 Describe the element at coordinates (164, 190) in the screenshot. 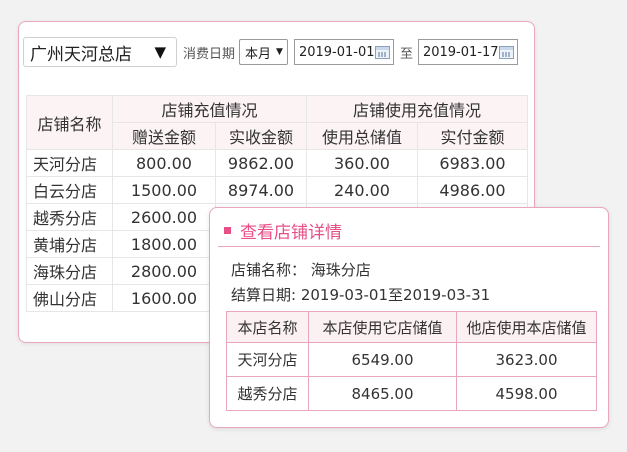

I see `gift-amount-cell: 1500.00` at that location.